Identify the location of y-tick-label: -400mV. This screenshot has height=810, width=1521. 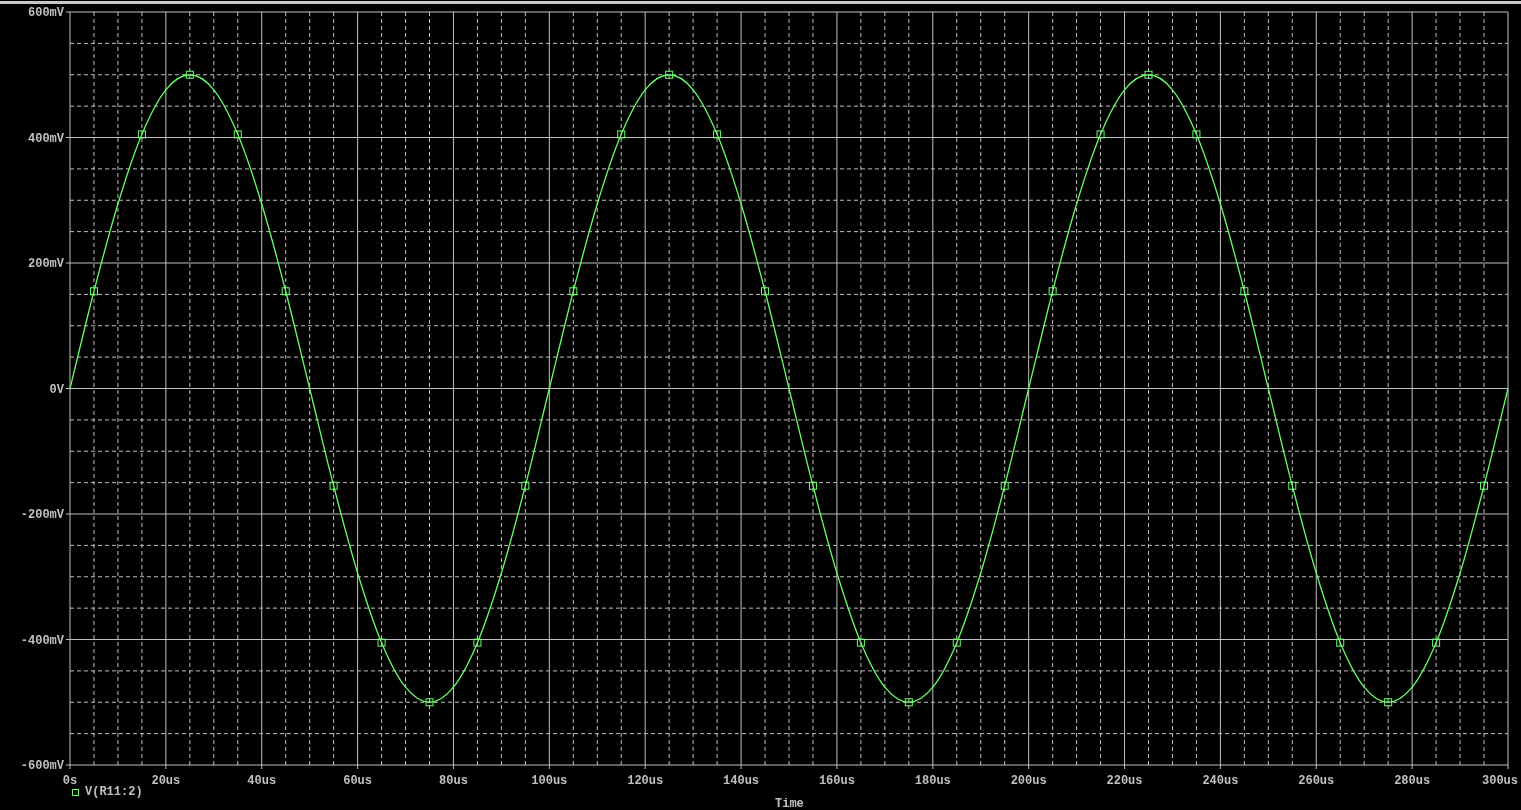
(42, 640).